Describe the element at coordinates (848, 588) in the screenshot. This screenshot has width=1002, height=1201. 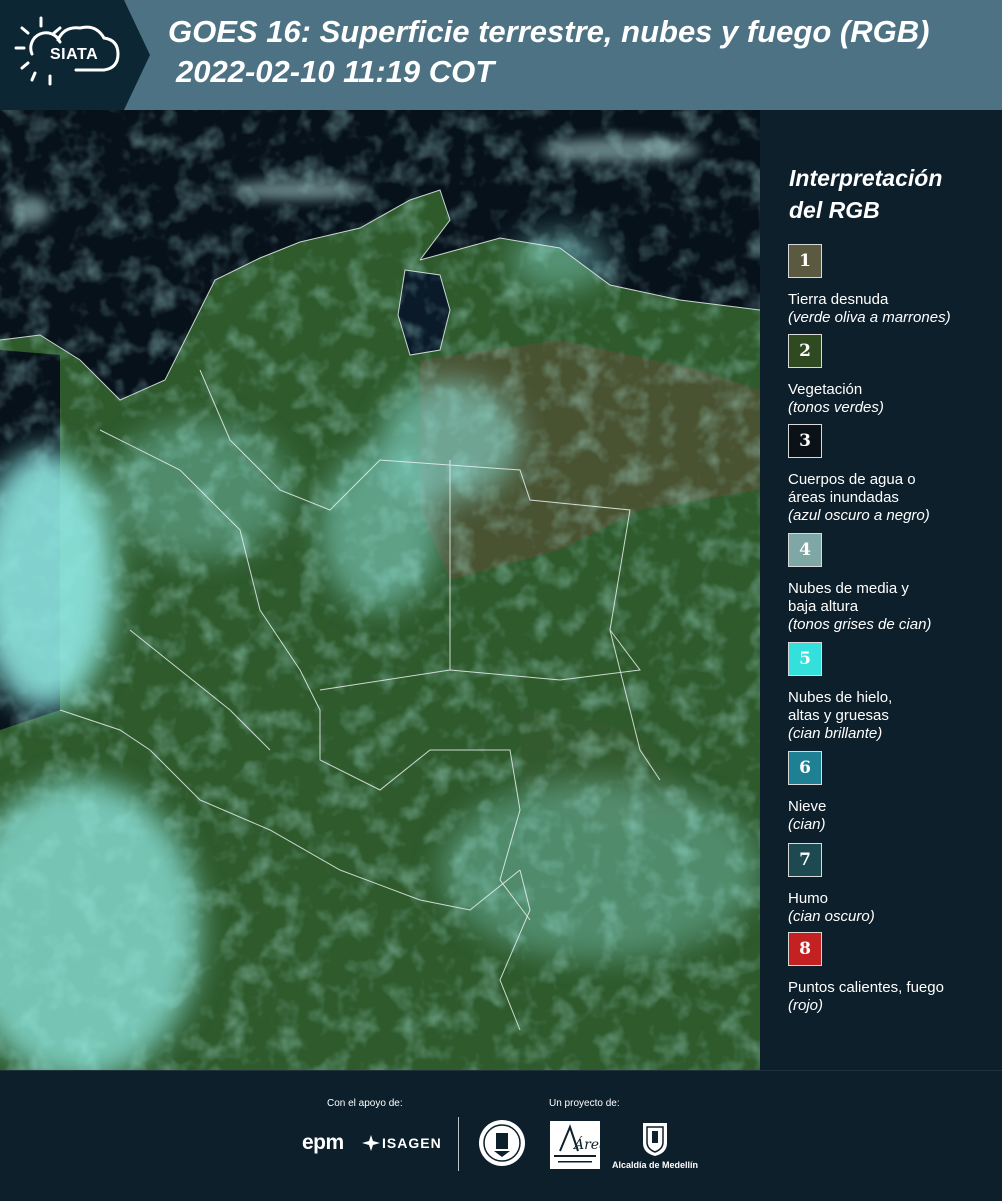
I see `legend-label-line: Nubes de media y` at that location.